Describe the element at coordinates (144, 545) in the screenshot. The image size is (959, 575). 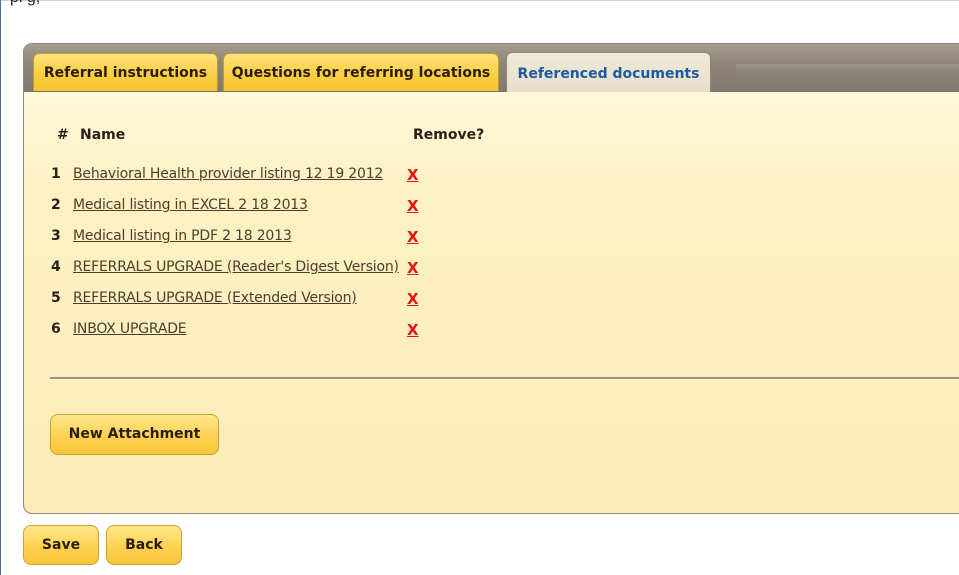
I see `back-button: Back` at that location.